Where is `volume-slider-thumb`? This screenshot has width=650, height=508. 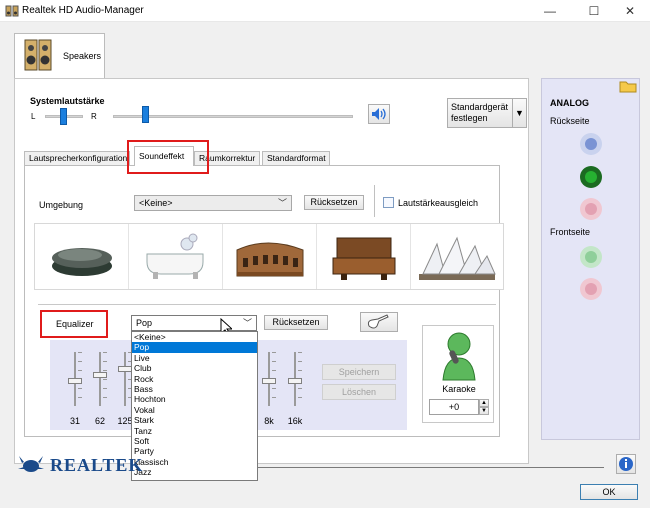 volume-slider-thumb is located at coordinates (145, 114).